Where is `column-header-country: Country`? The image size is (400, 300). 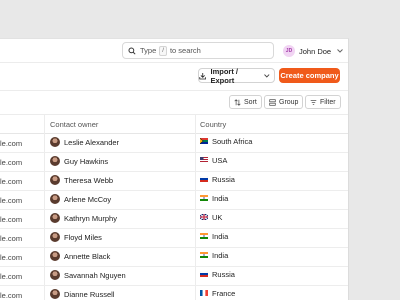
column-header-country: Country is located at coordinates (213, 124).